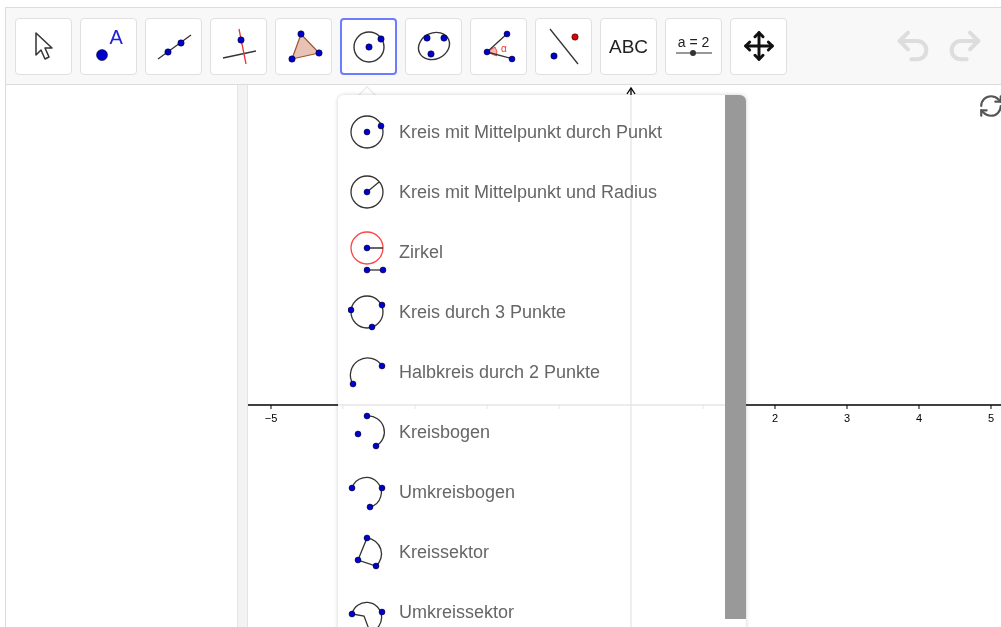 This screenshot has height=627, width=1001. I want to click on axis-label: −5, so click(271, 418).